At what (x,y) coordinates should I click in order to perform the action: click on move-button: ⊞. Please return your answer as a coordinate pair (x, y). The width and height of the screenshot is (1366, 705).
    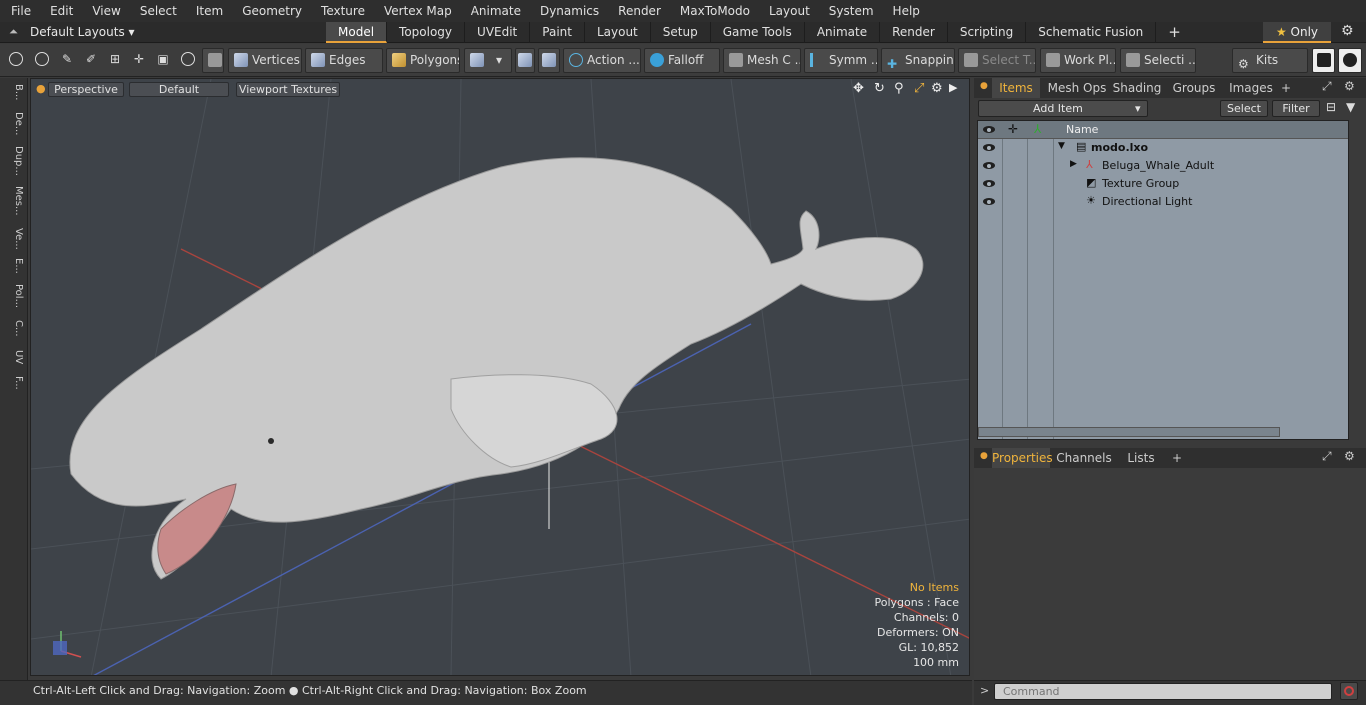
    Looking at the image, I should click on (115, 60).